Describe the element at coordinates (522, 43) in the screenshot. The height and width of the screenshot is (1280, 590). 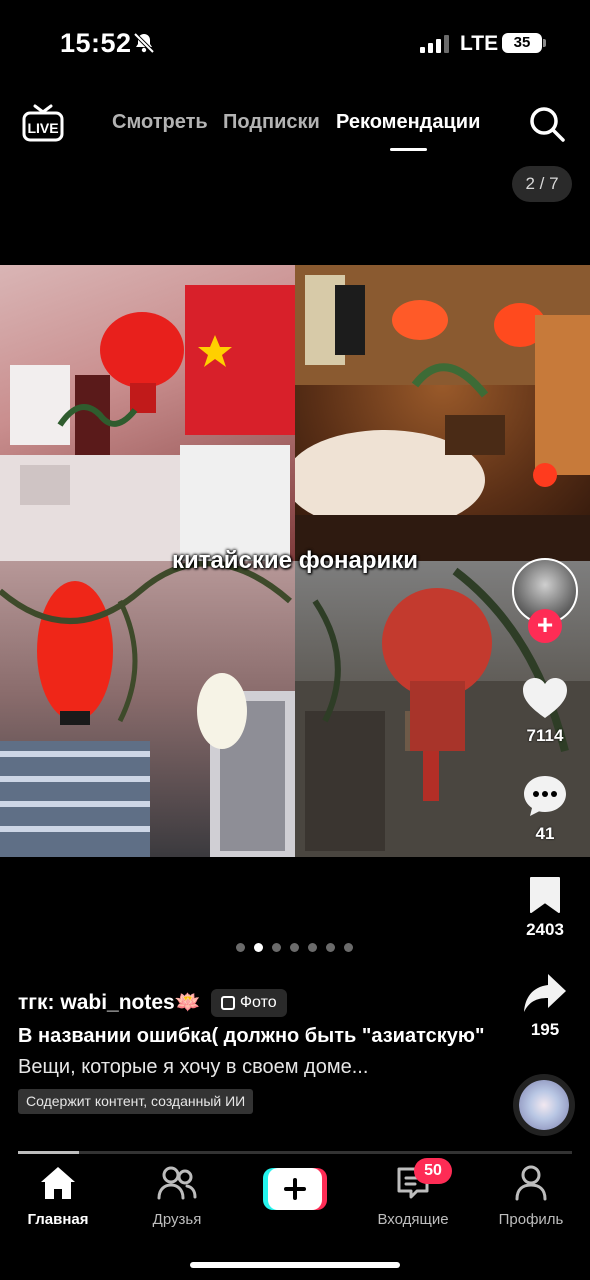
I see `battery-icon: 35` at that location.